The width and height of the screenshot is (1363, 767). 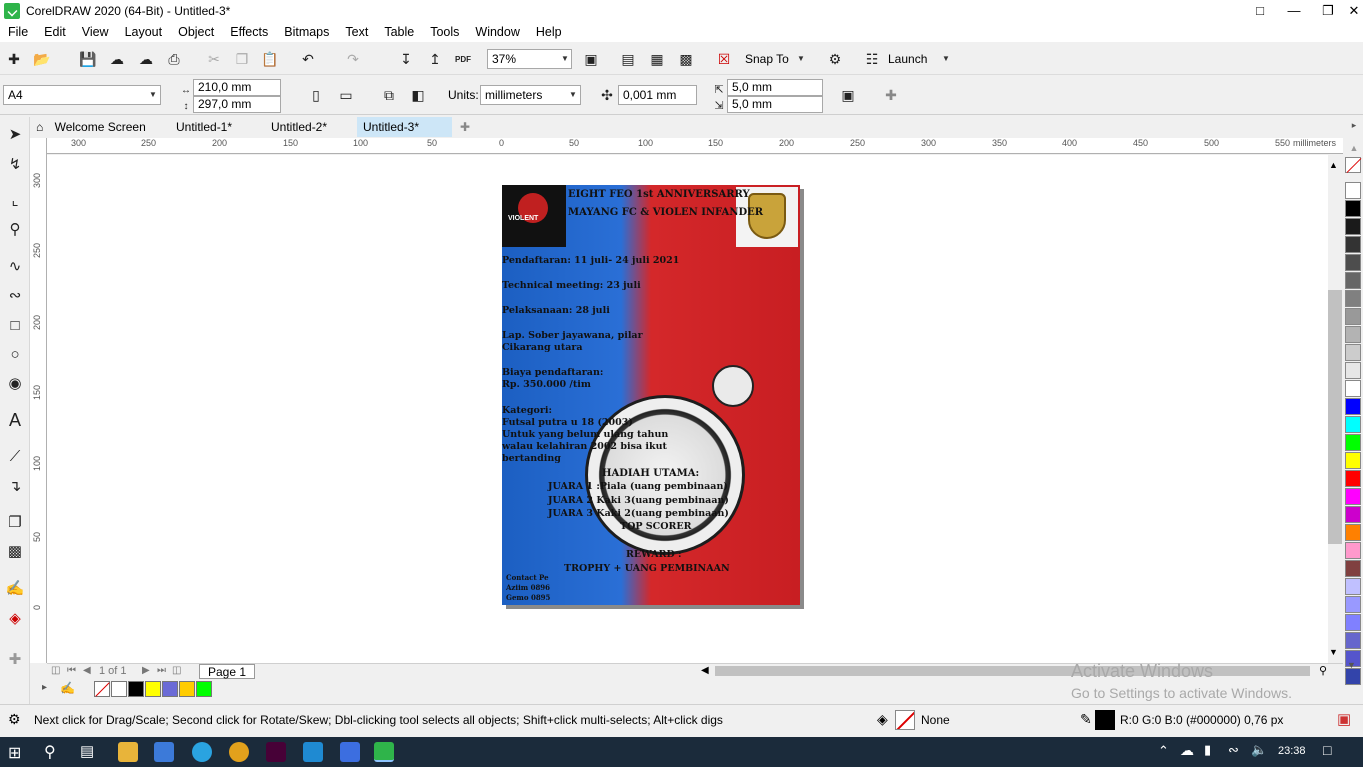 What do you see at coordinates (529, 59) in the screenshot?
I see `zoom-level-field: 37%` at bounding box center [529, 59].